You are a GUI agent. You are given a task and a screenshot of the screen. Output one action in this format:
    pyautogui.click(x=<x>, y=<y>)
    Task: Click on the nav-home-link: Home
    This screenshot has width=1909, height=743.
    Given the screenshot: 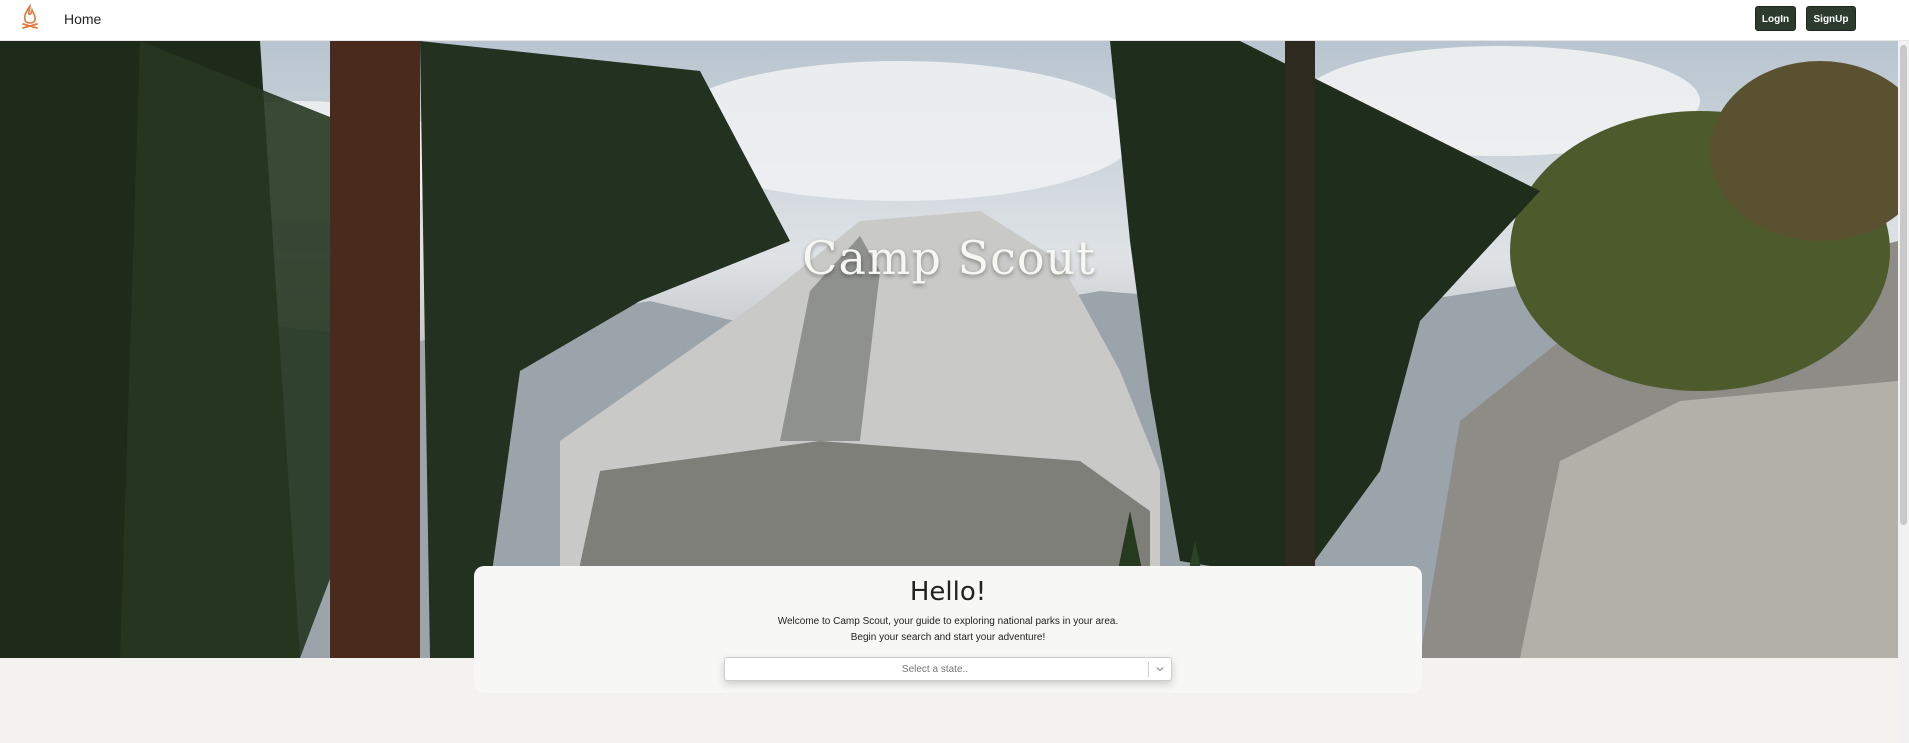 What is the action you would take?
    pyautogui.click(x=82, y=19)
    